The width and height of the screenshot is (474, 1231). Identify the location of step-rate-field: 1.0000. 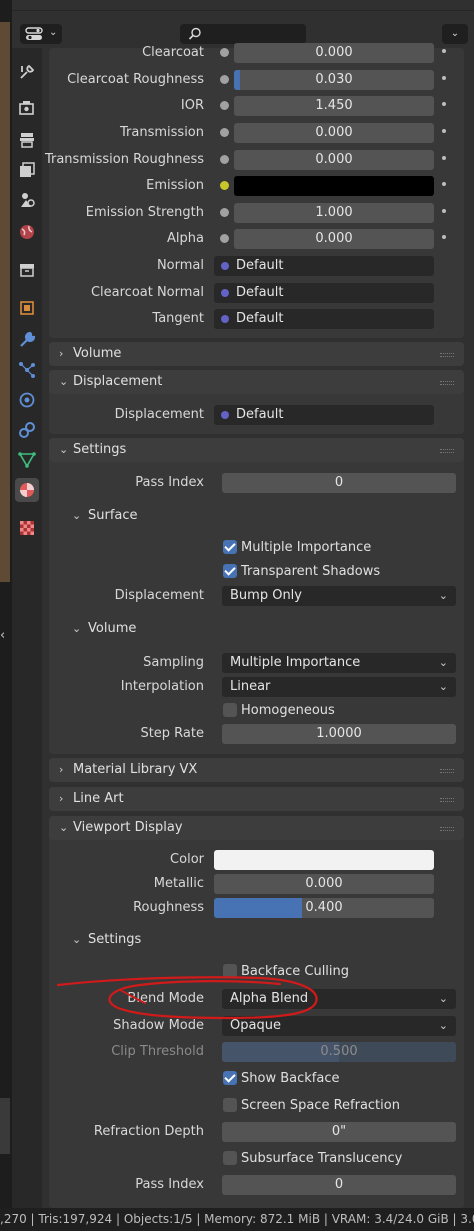
(339, 734).